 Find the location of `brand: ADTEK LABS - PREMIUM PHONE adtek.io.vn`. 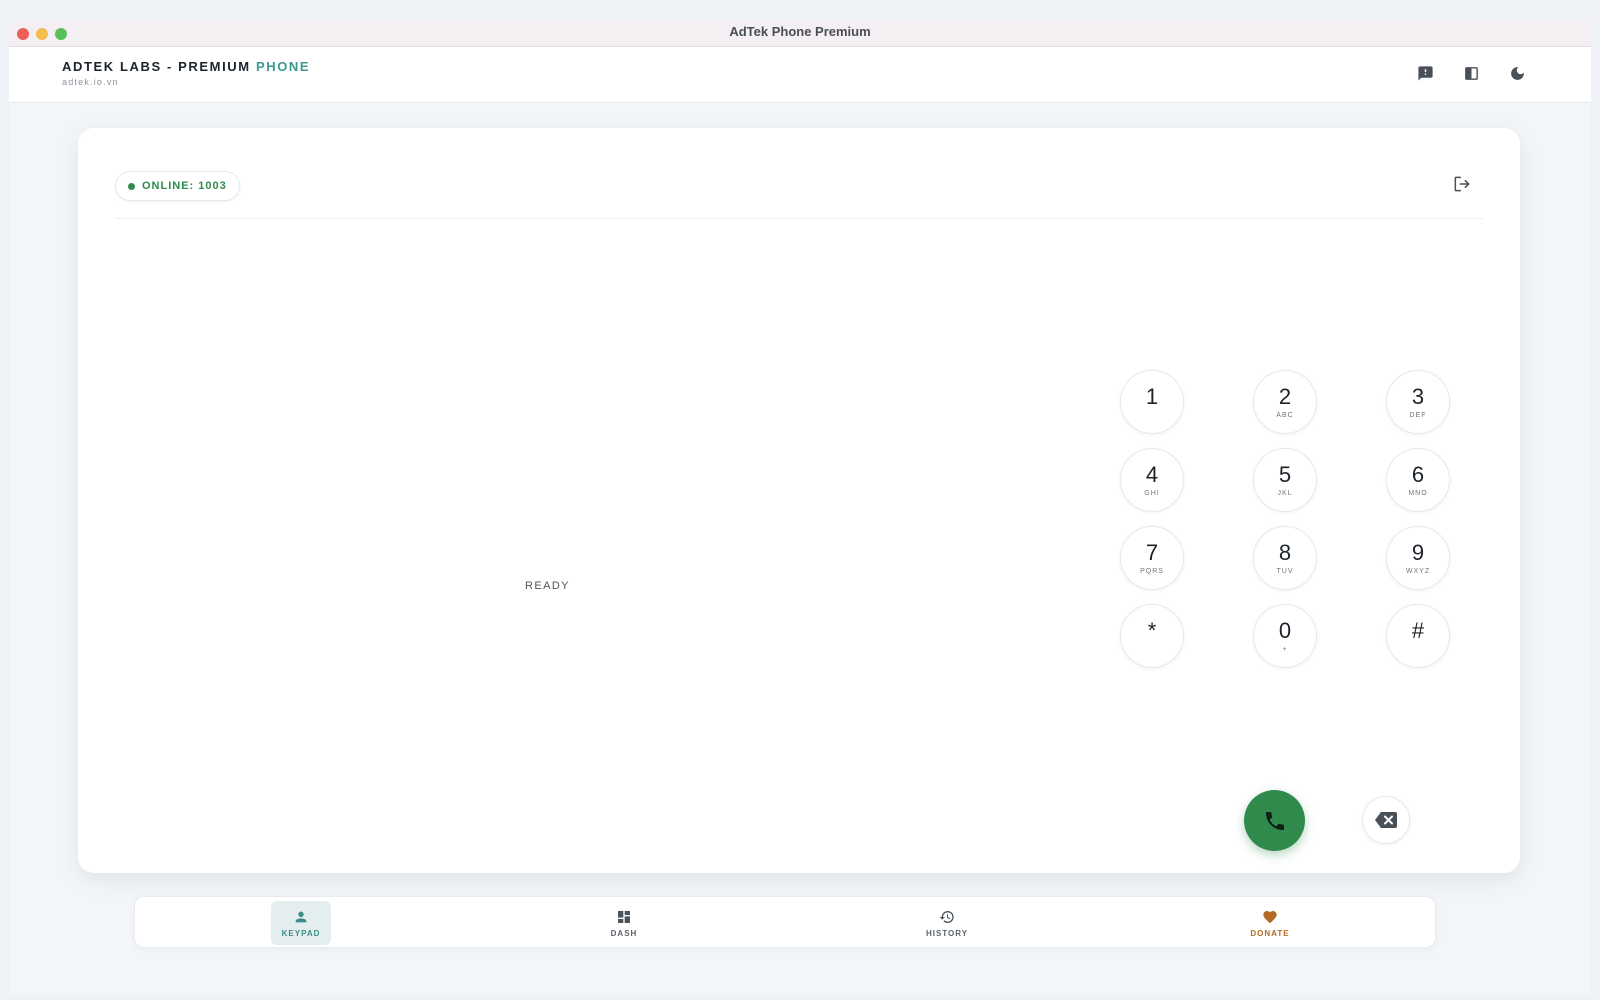

brand: ADTEK LABS - PREMIUM PHONE adtek.io.vn is located at coordinates (186, 73).